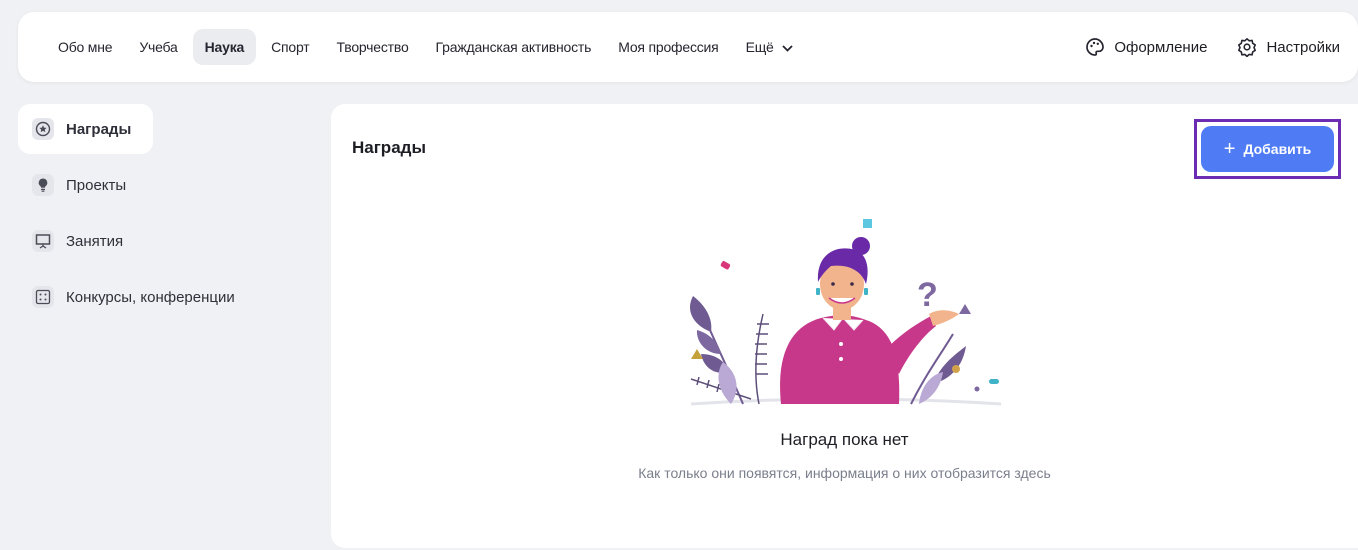  What do you see at coordinates (373, 47) in the screenshot?
I see `tab-creativity: Творчество` at bounding box center [373, 47].